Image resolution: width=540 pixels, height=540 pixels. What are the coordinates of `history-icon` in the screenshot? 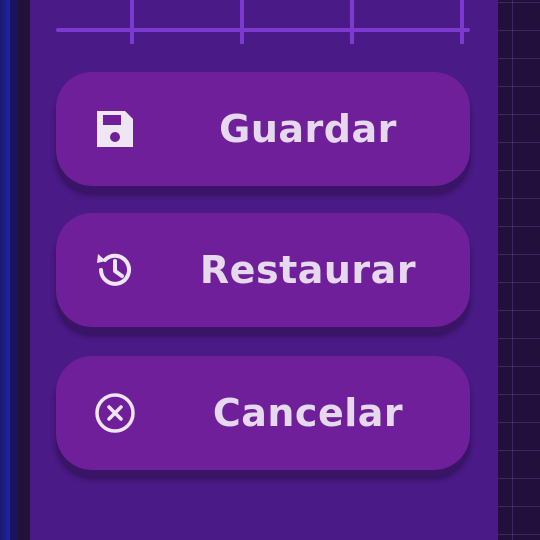 It's located at (115, 270).